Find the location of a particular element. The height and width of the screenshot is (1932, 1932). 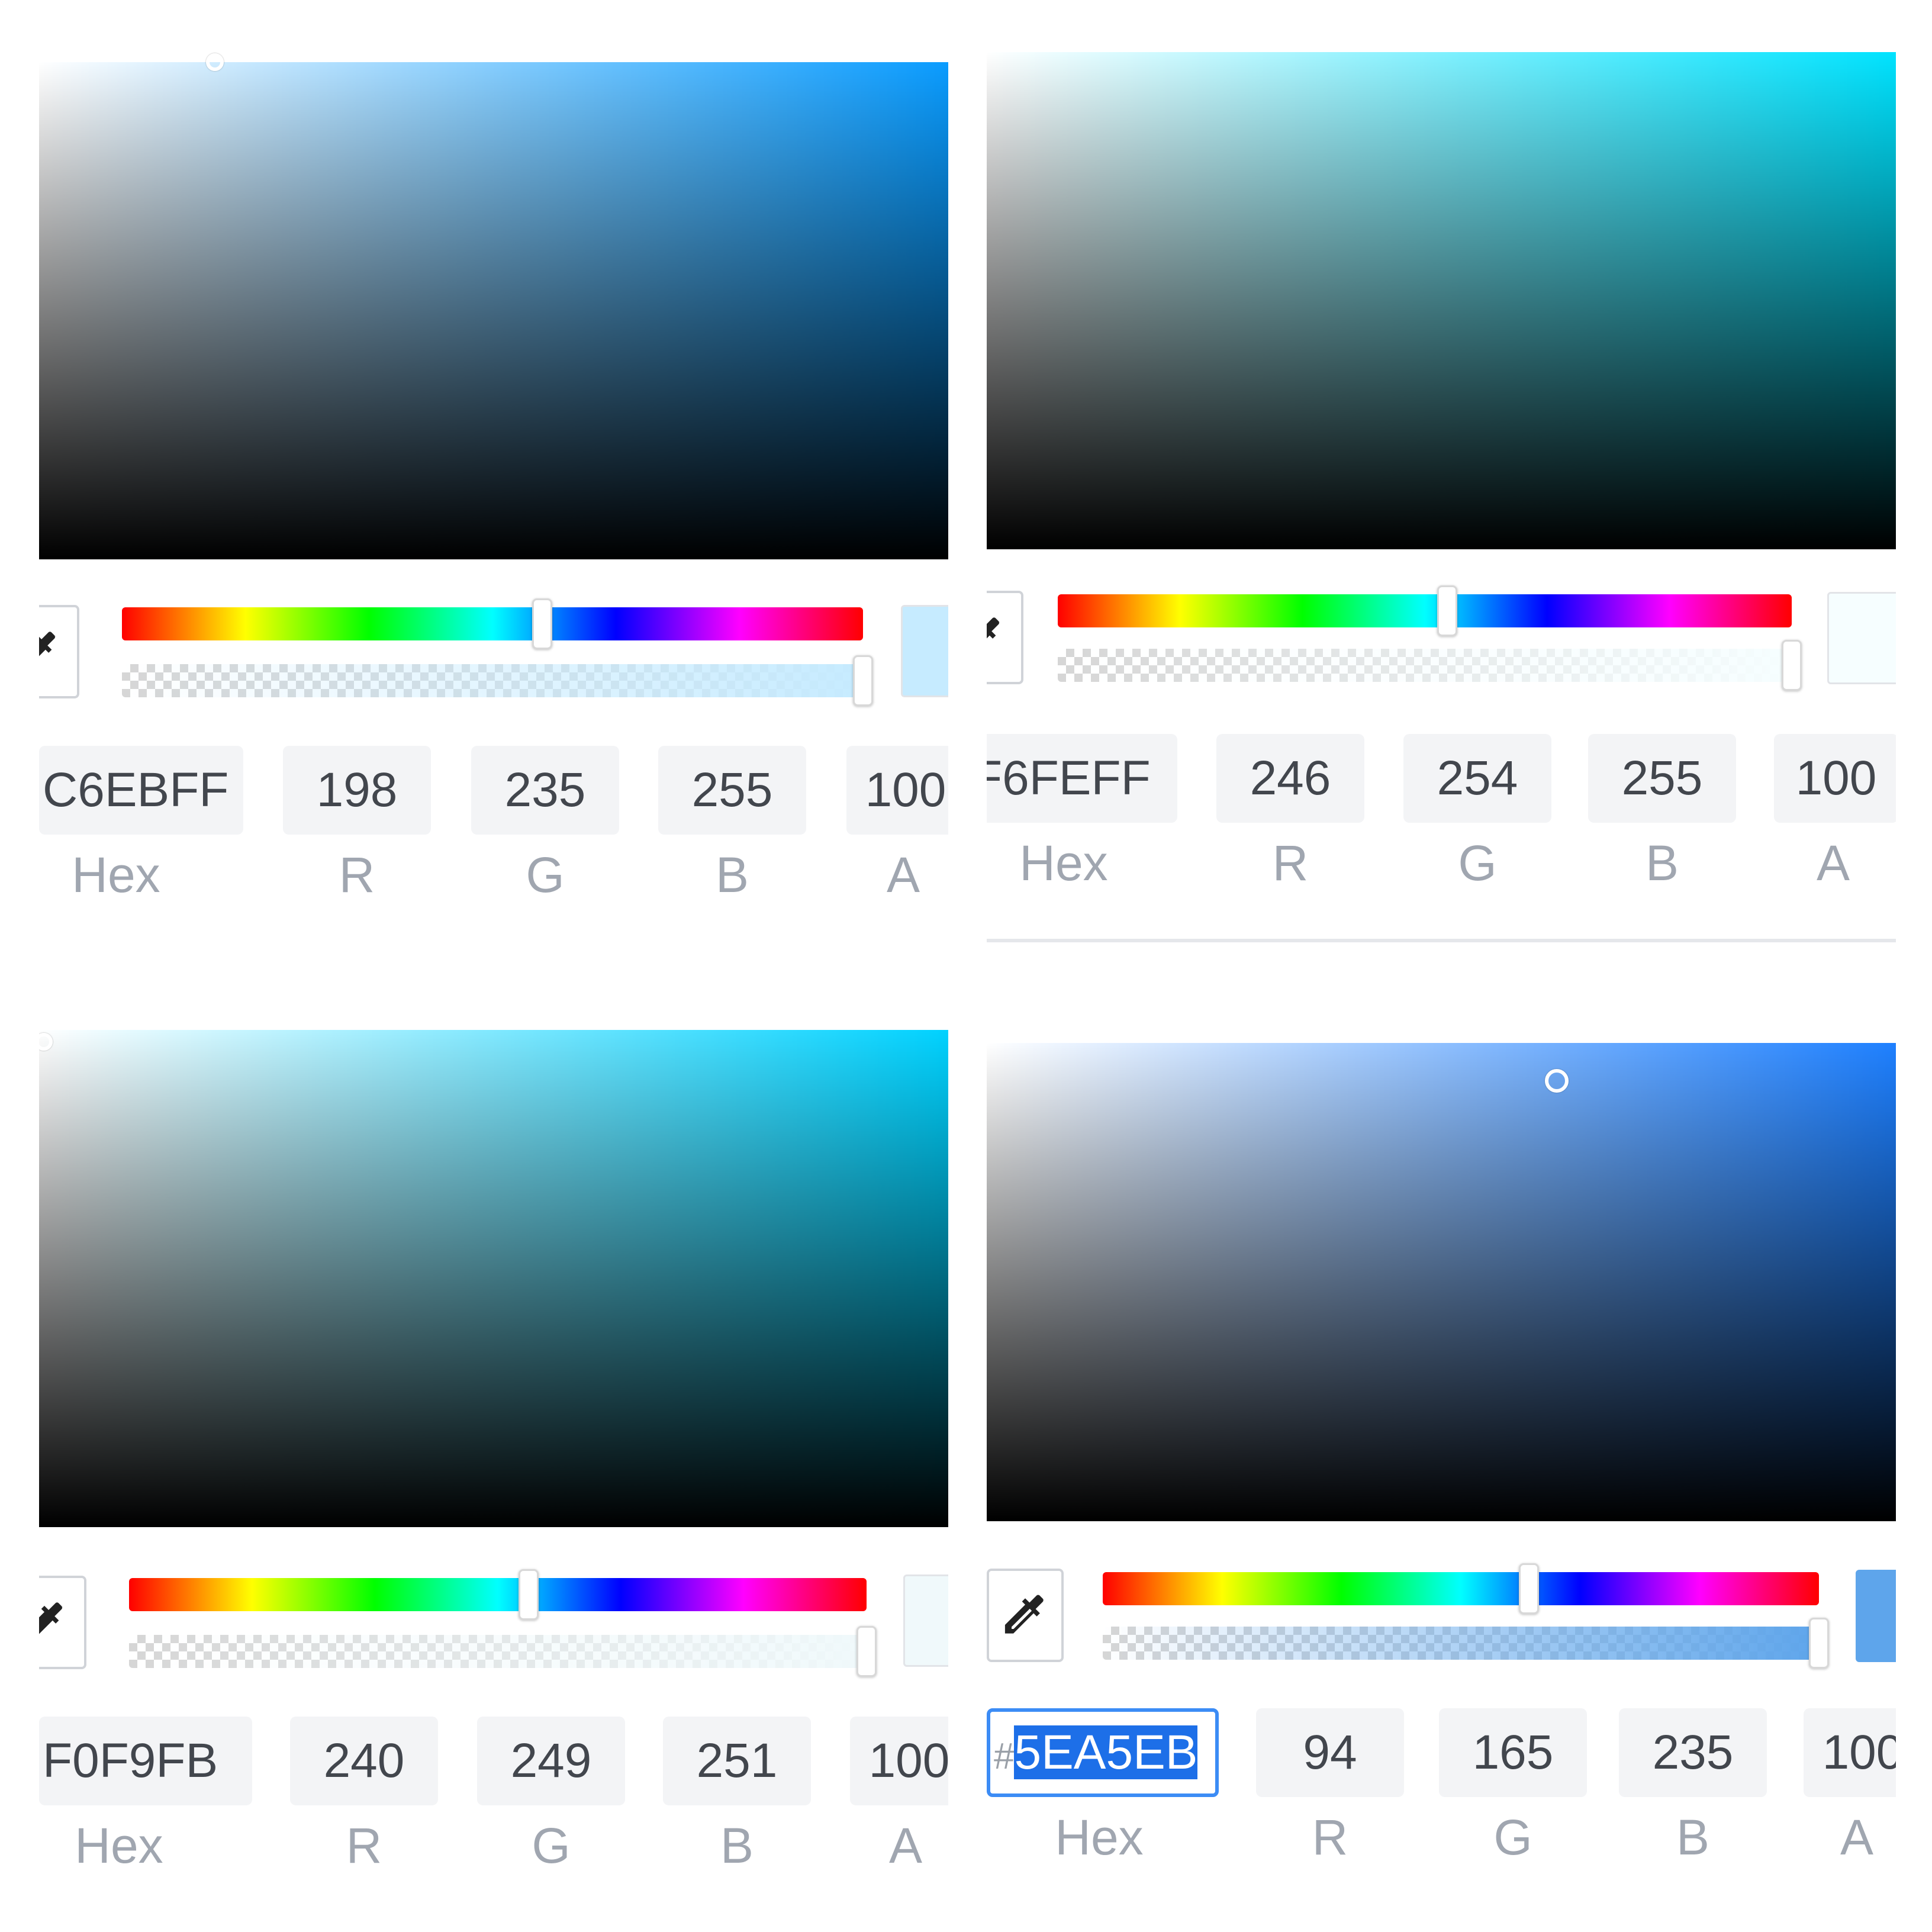

hex-input: F0F9FB is located at coordinates (145, 1761).